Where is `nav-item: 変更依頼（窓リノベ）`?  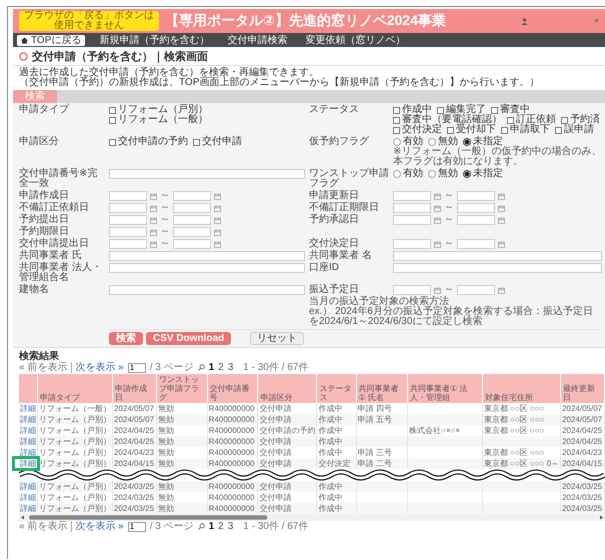
nav-item: 変更依頼（窓リノベ） is located at coordinates (355, 40).